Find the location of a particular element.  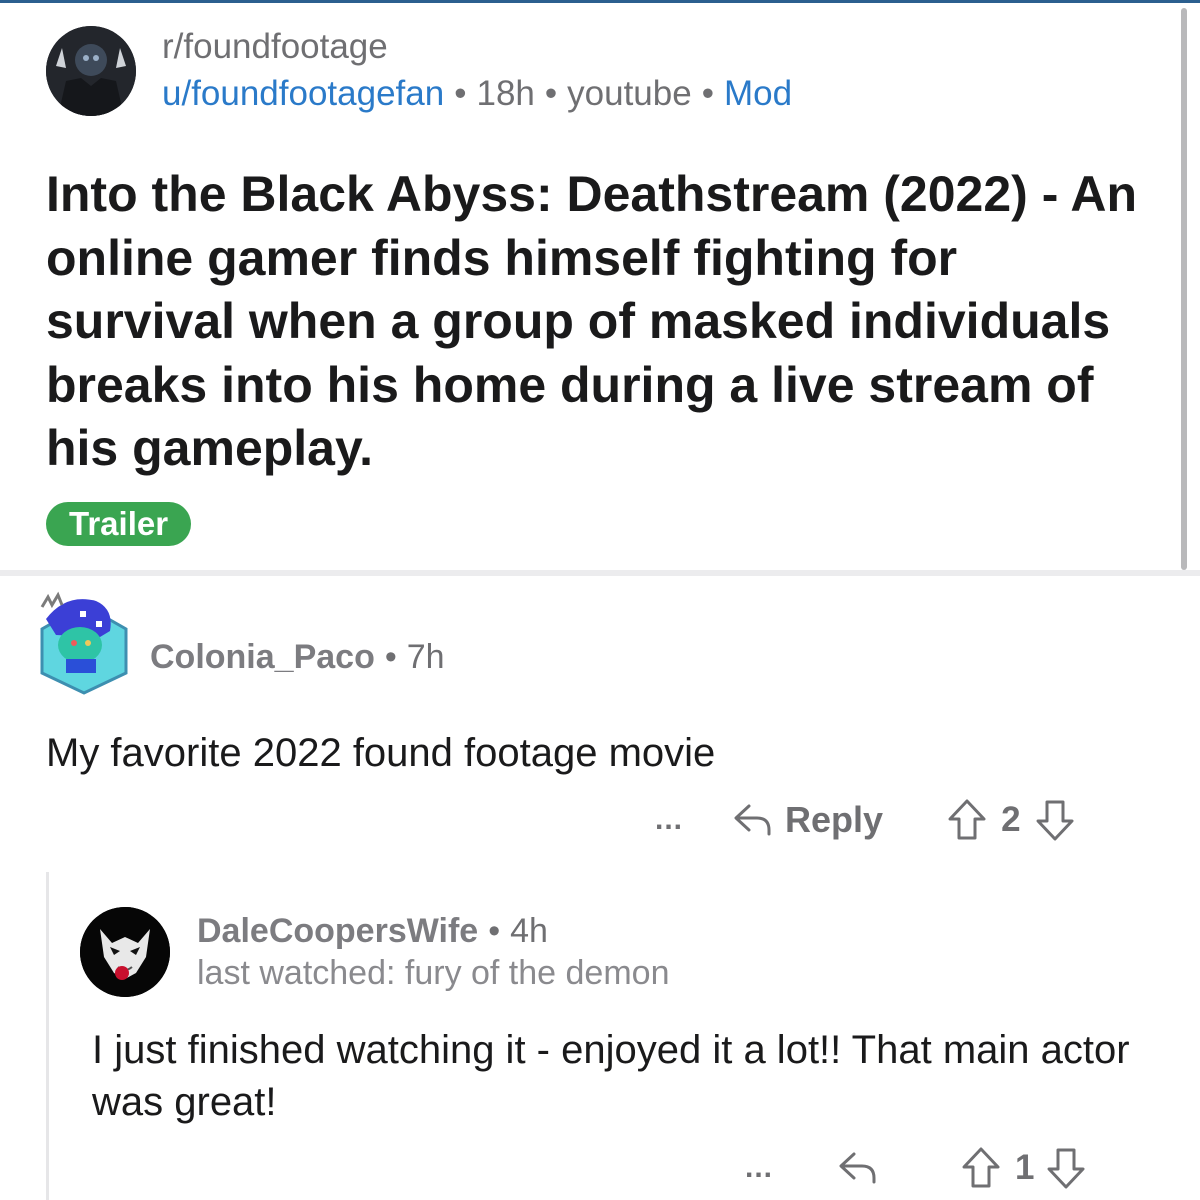

subreddit-name: r/foundfootage is located at coordinates (477, 47).